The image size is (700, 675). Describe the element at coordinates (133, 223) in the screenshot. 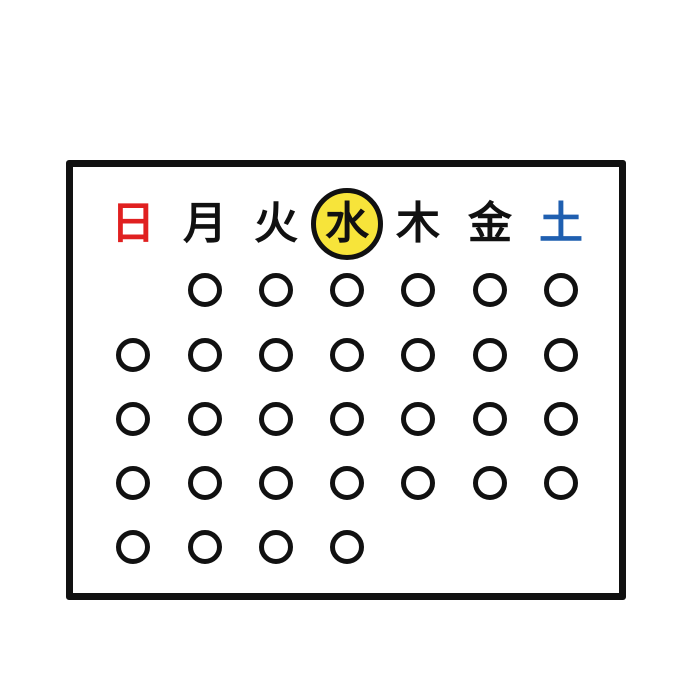

I see `weekday-label-sunday: 日` at that location.